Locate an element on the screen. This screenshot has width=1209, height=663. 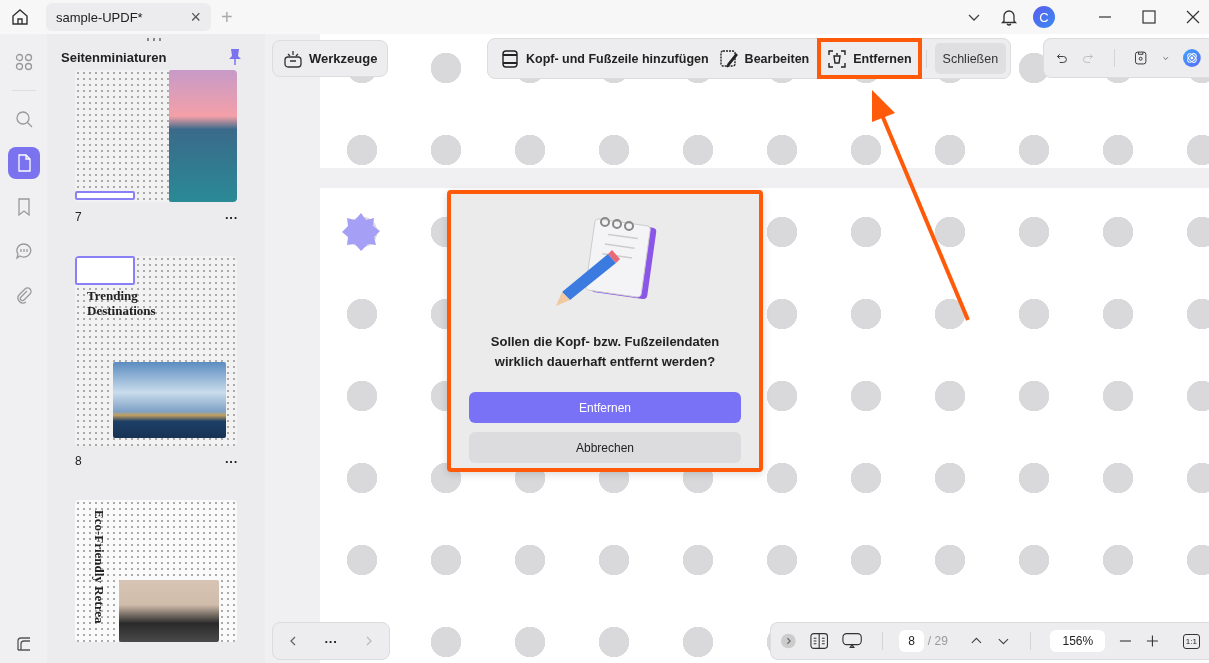
header-region-marker is located at coordinates (105, 270).